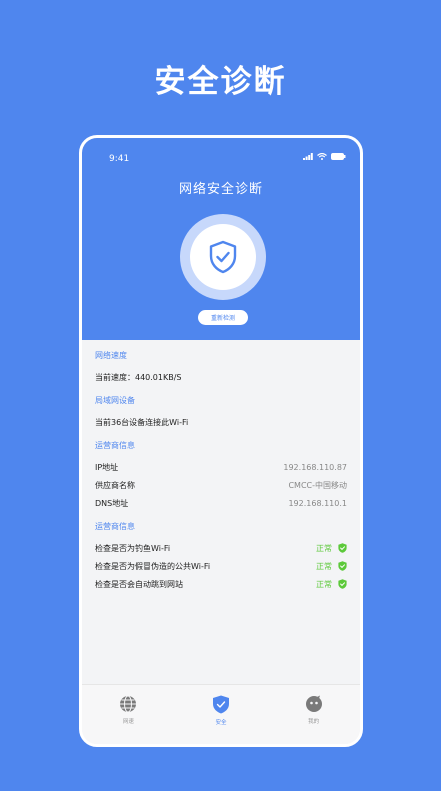 The image size is (441, 791). What do you see at coordinates (139, 584) in the screenshot?
I see `check-label: 检查是否会自动跳到网站` at bounding box center [139, 584].